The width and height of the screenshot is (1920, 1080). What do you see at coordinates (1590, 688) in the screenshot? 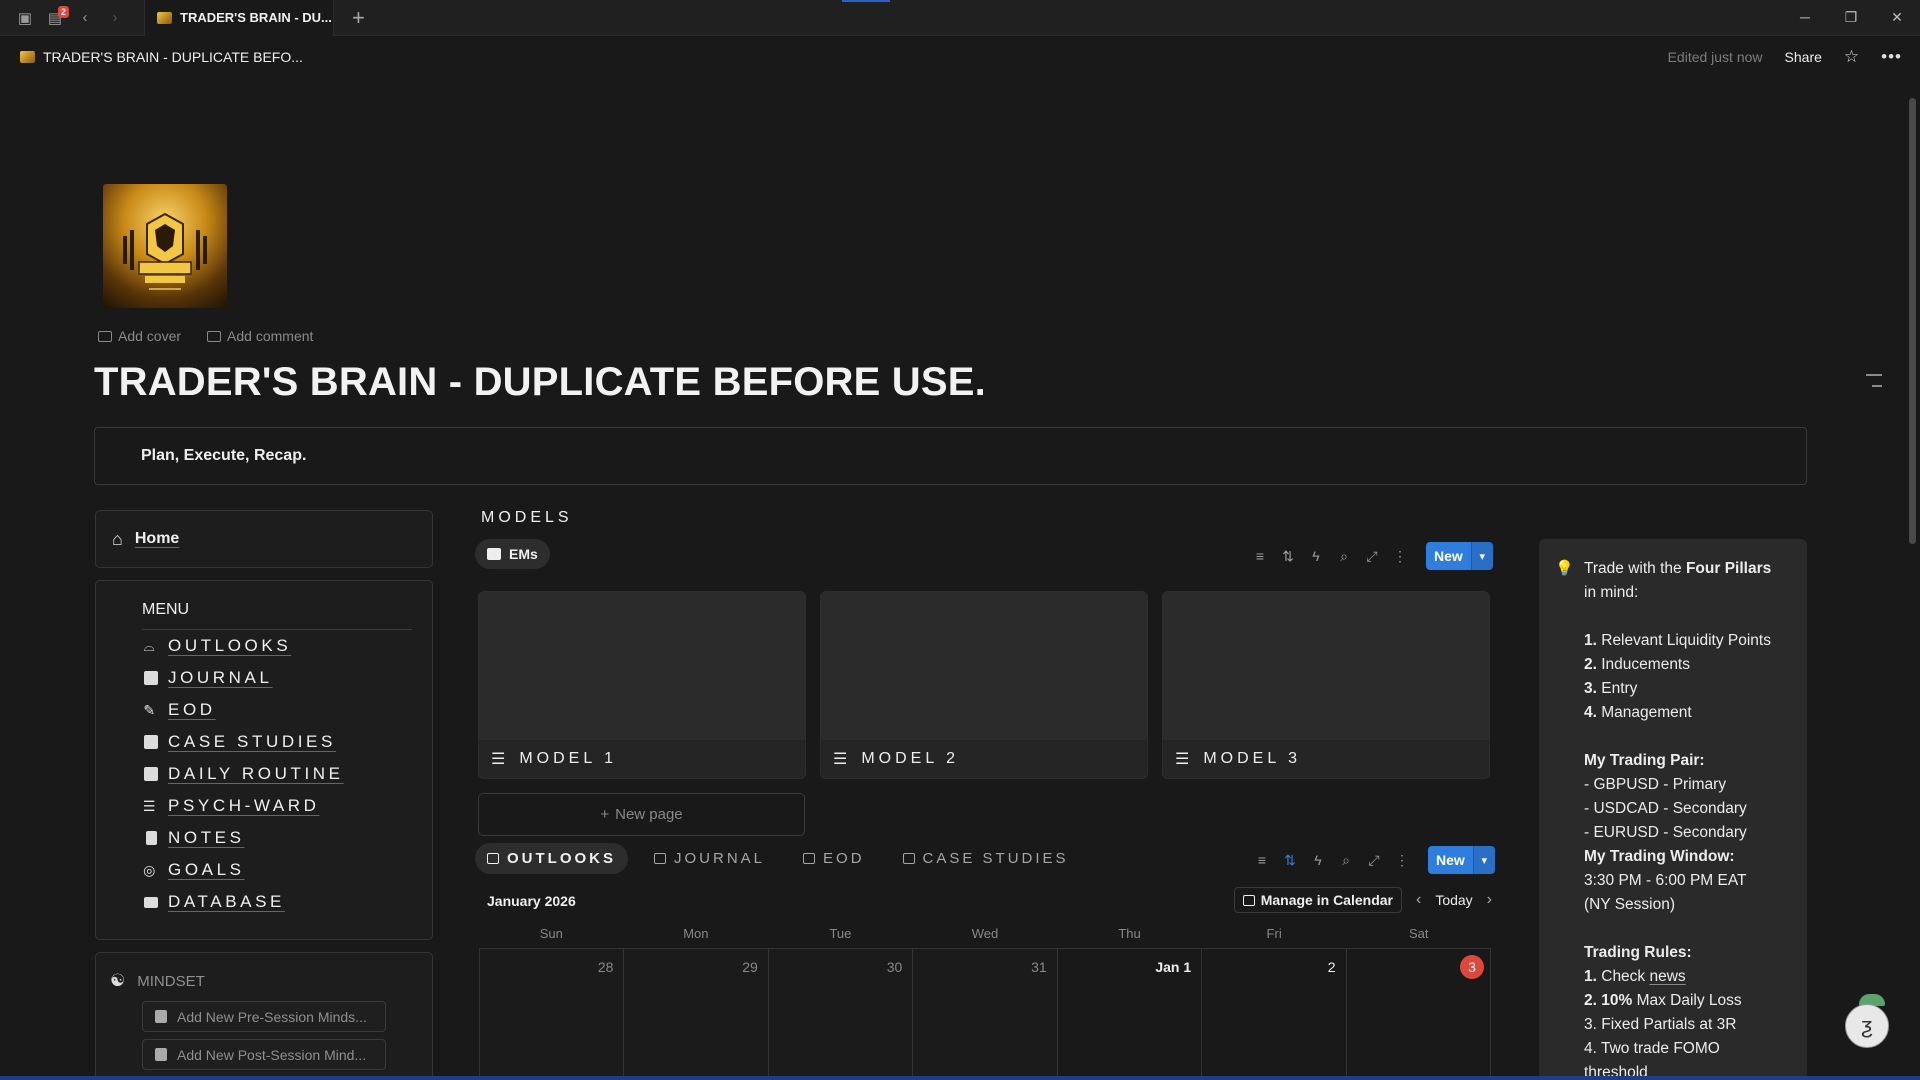
I see `pillar-number: 3.` at bounding box center [1590, 688].